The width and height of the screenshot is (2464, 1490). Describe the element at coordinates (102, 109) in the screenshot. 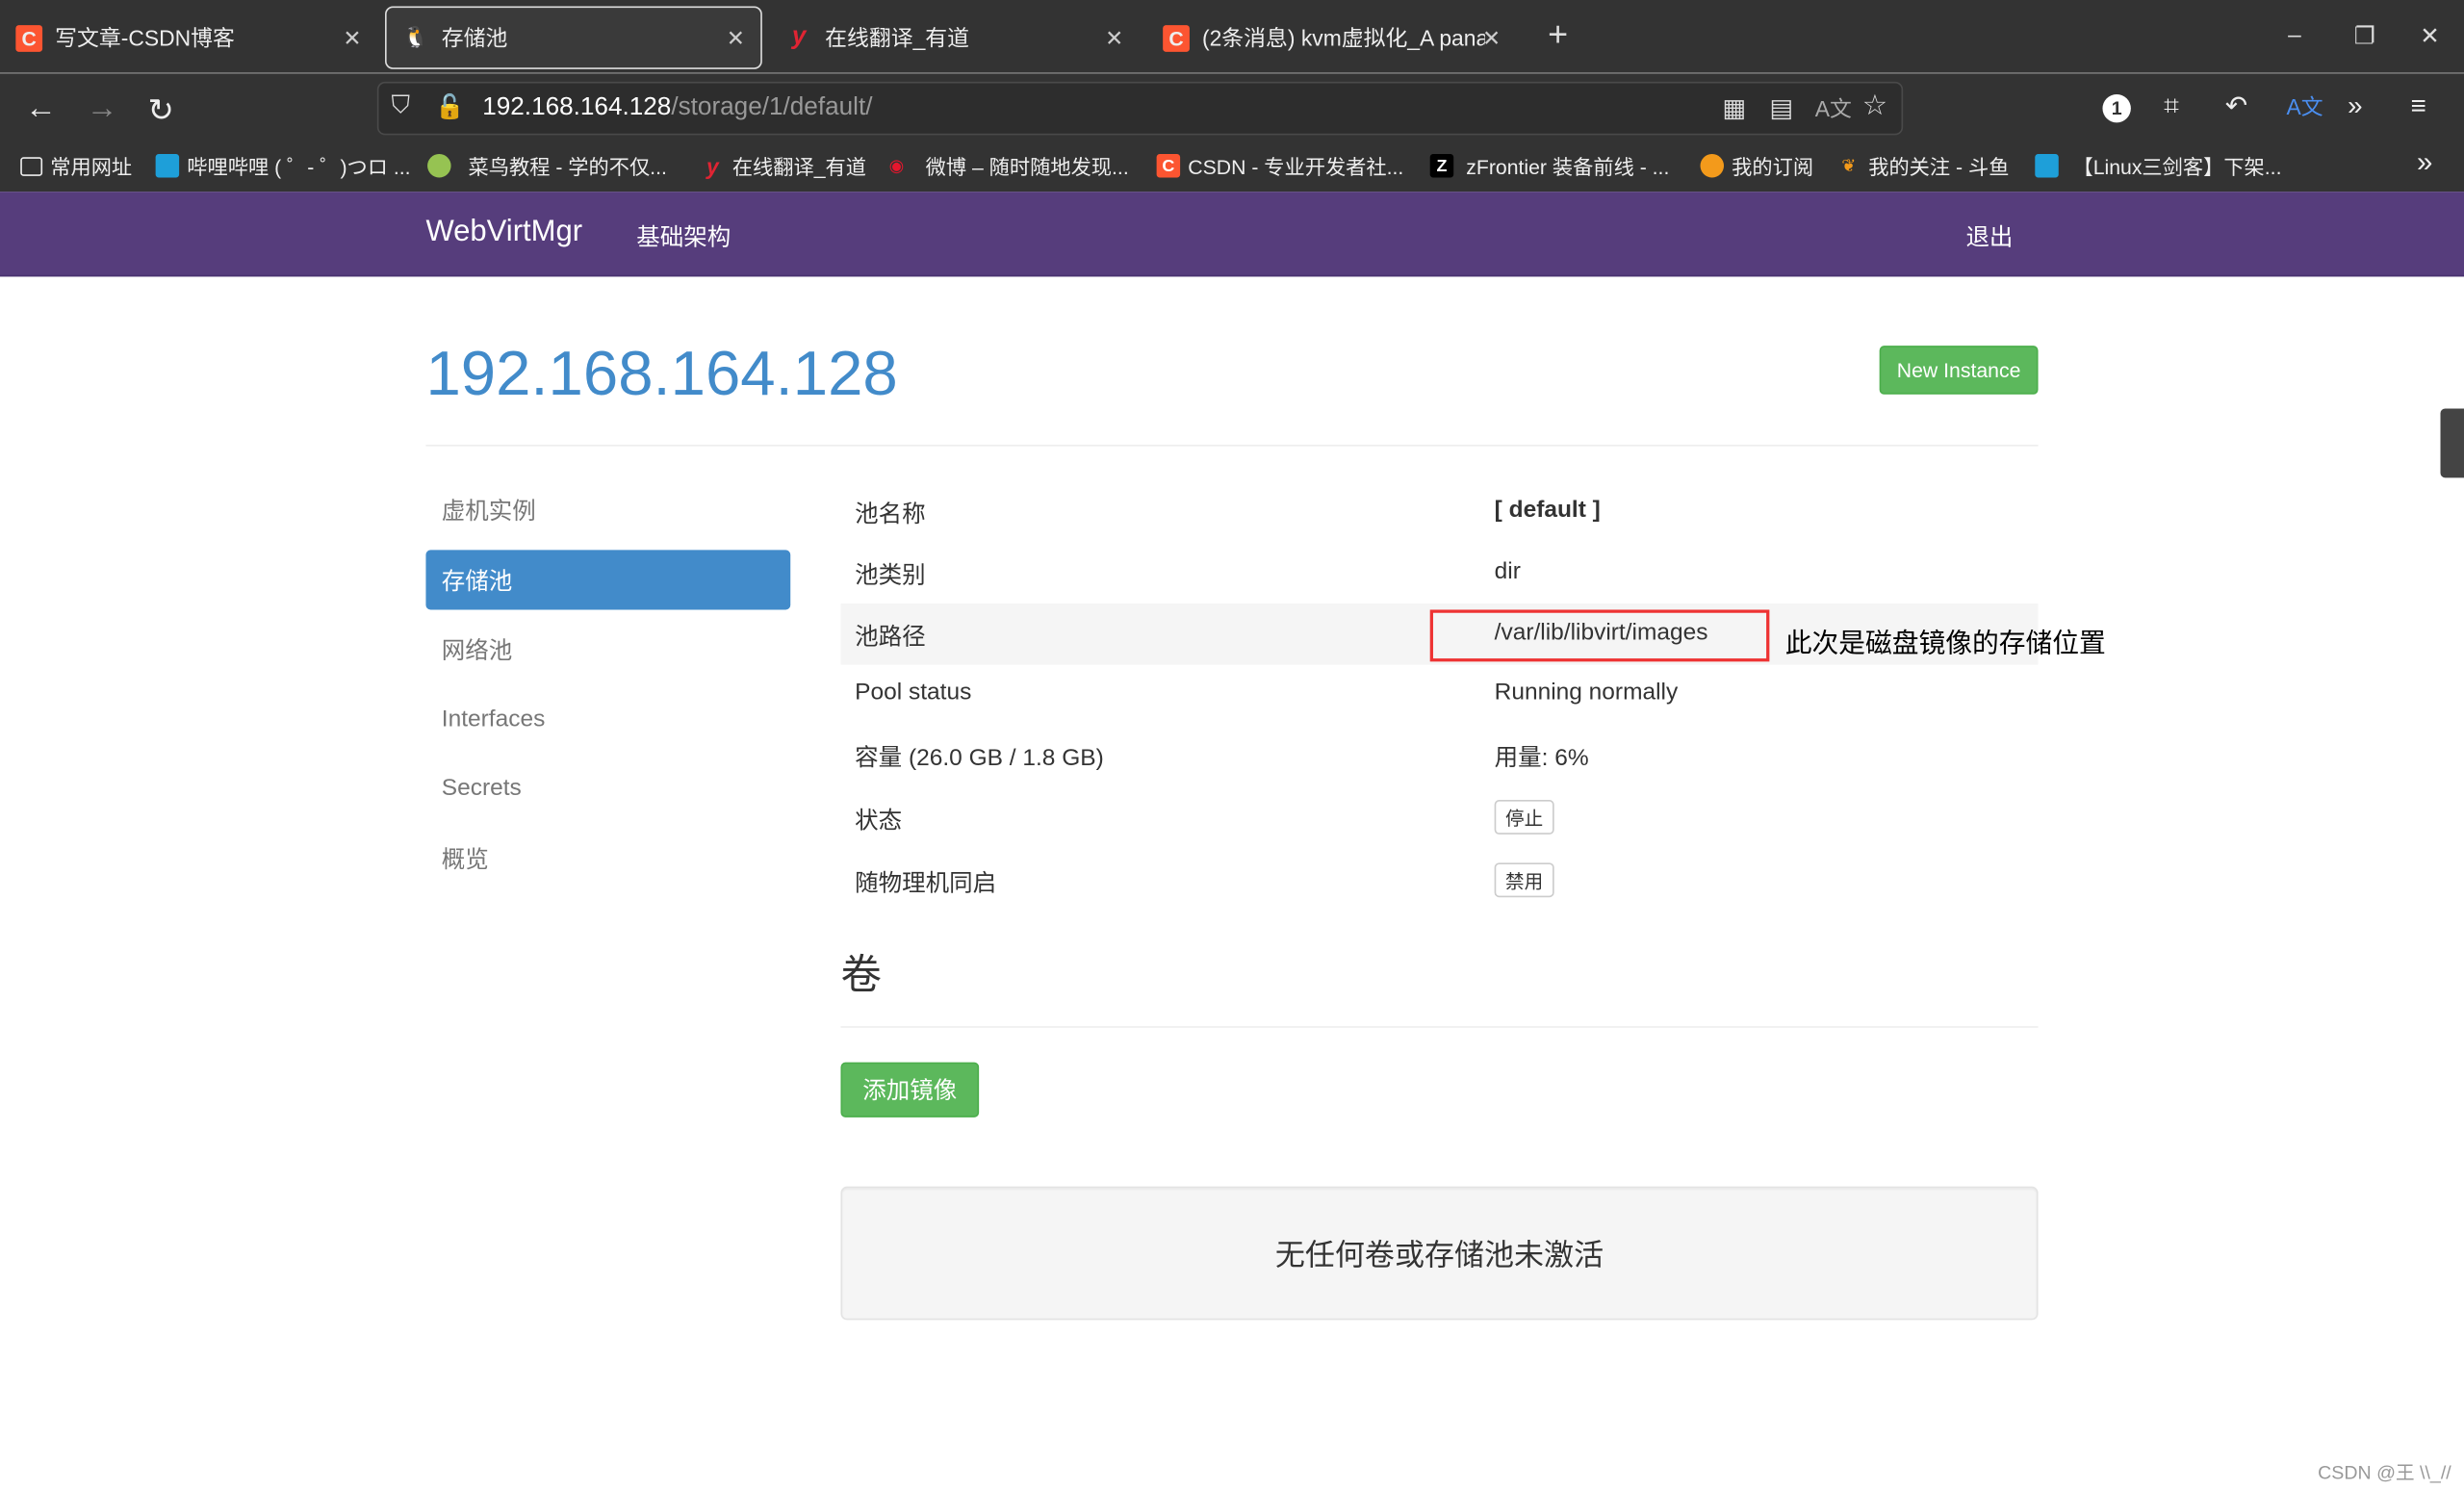

I see `forward-icon: →` at that location.